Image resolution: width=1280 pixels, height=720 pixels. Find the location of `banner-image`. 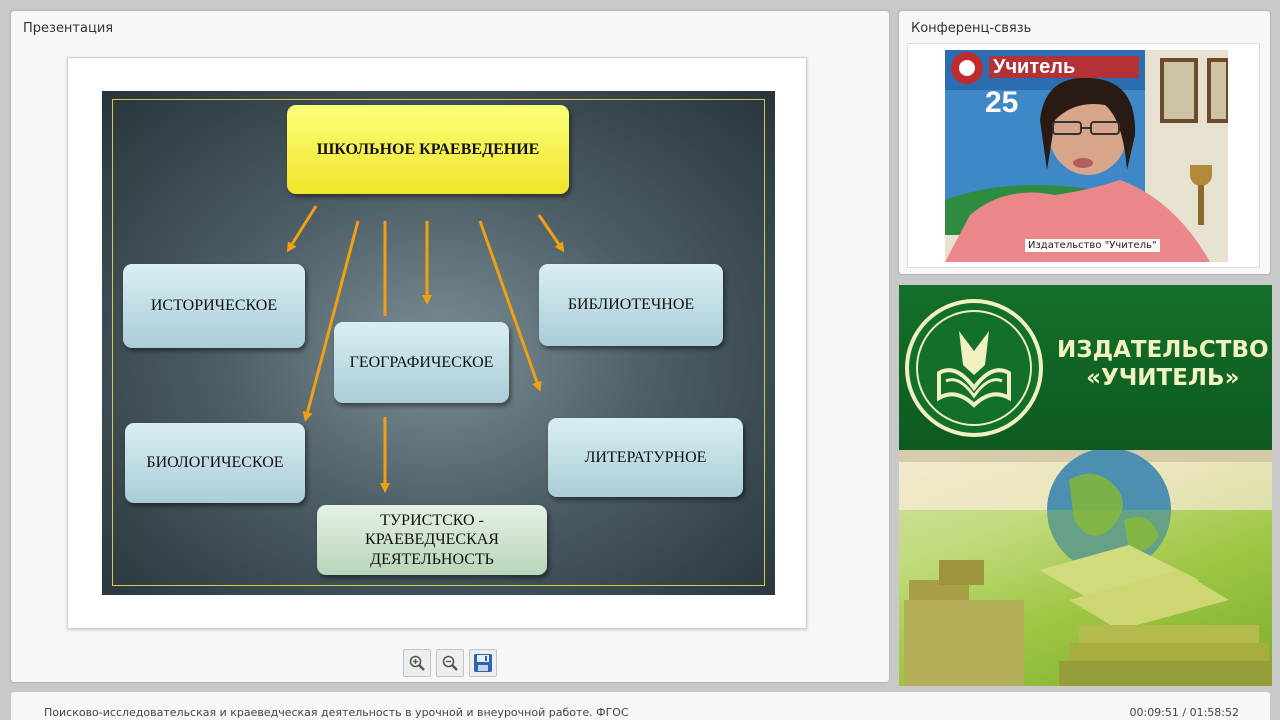

banner-image is located at coordinates (1085, 568).